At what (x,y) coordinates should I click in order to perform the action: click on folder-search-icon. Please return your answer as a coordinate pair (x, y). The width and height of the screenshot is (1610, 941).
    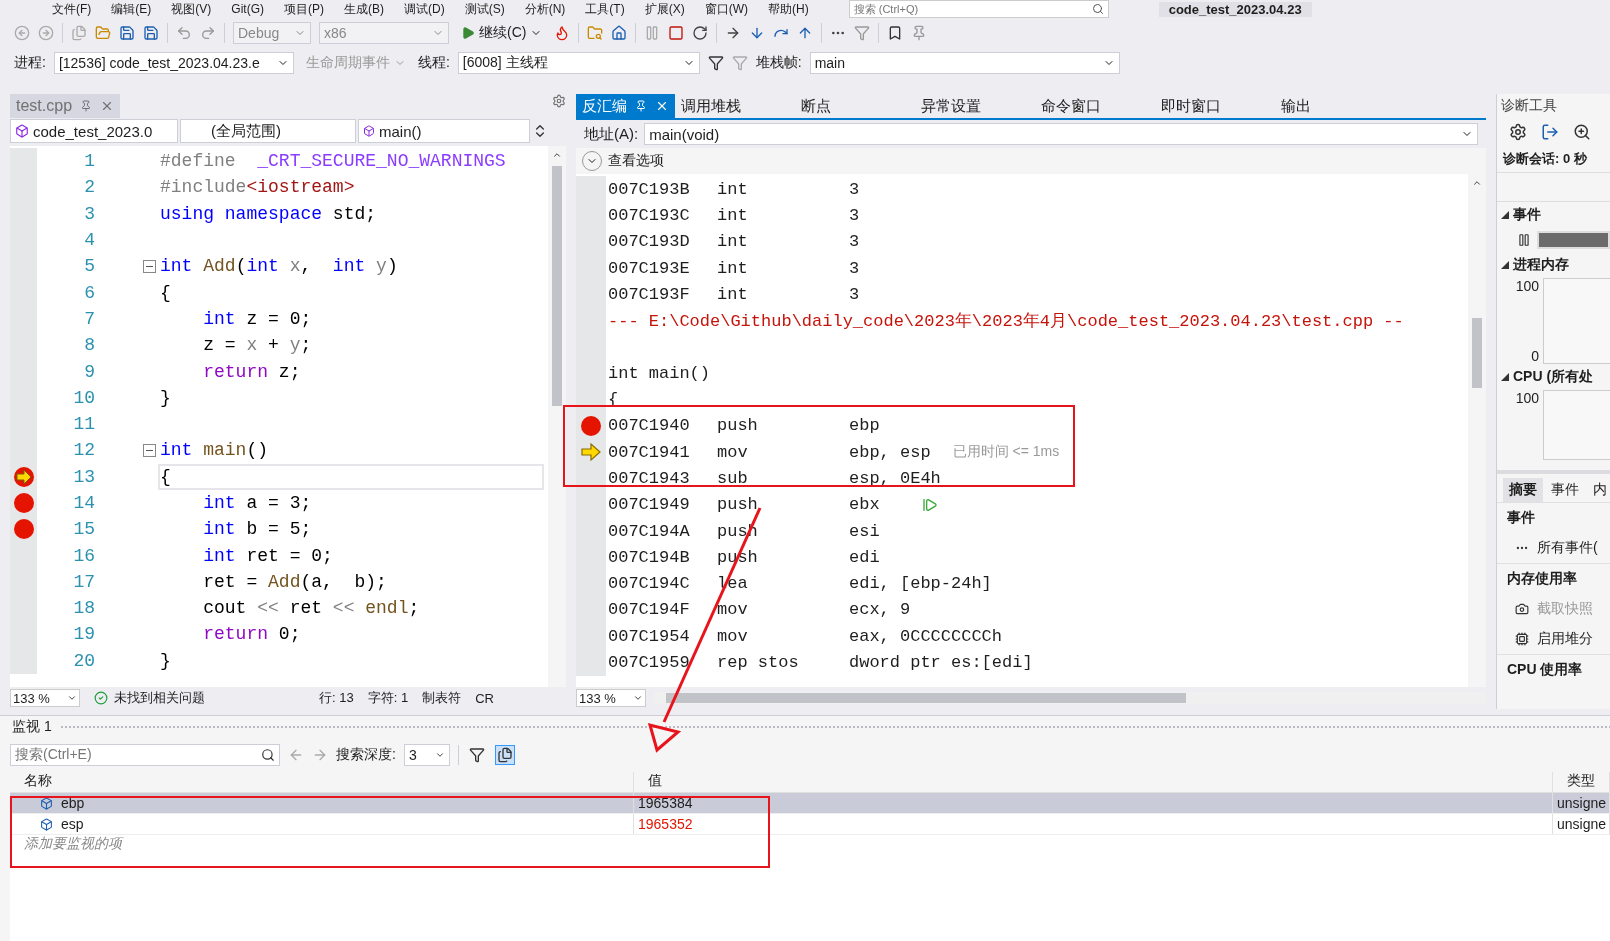
    Looking at the image, I should click on (595, 33).